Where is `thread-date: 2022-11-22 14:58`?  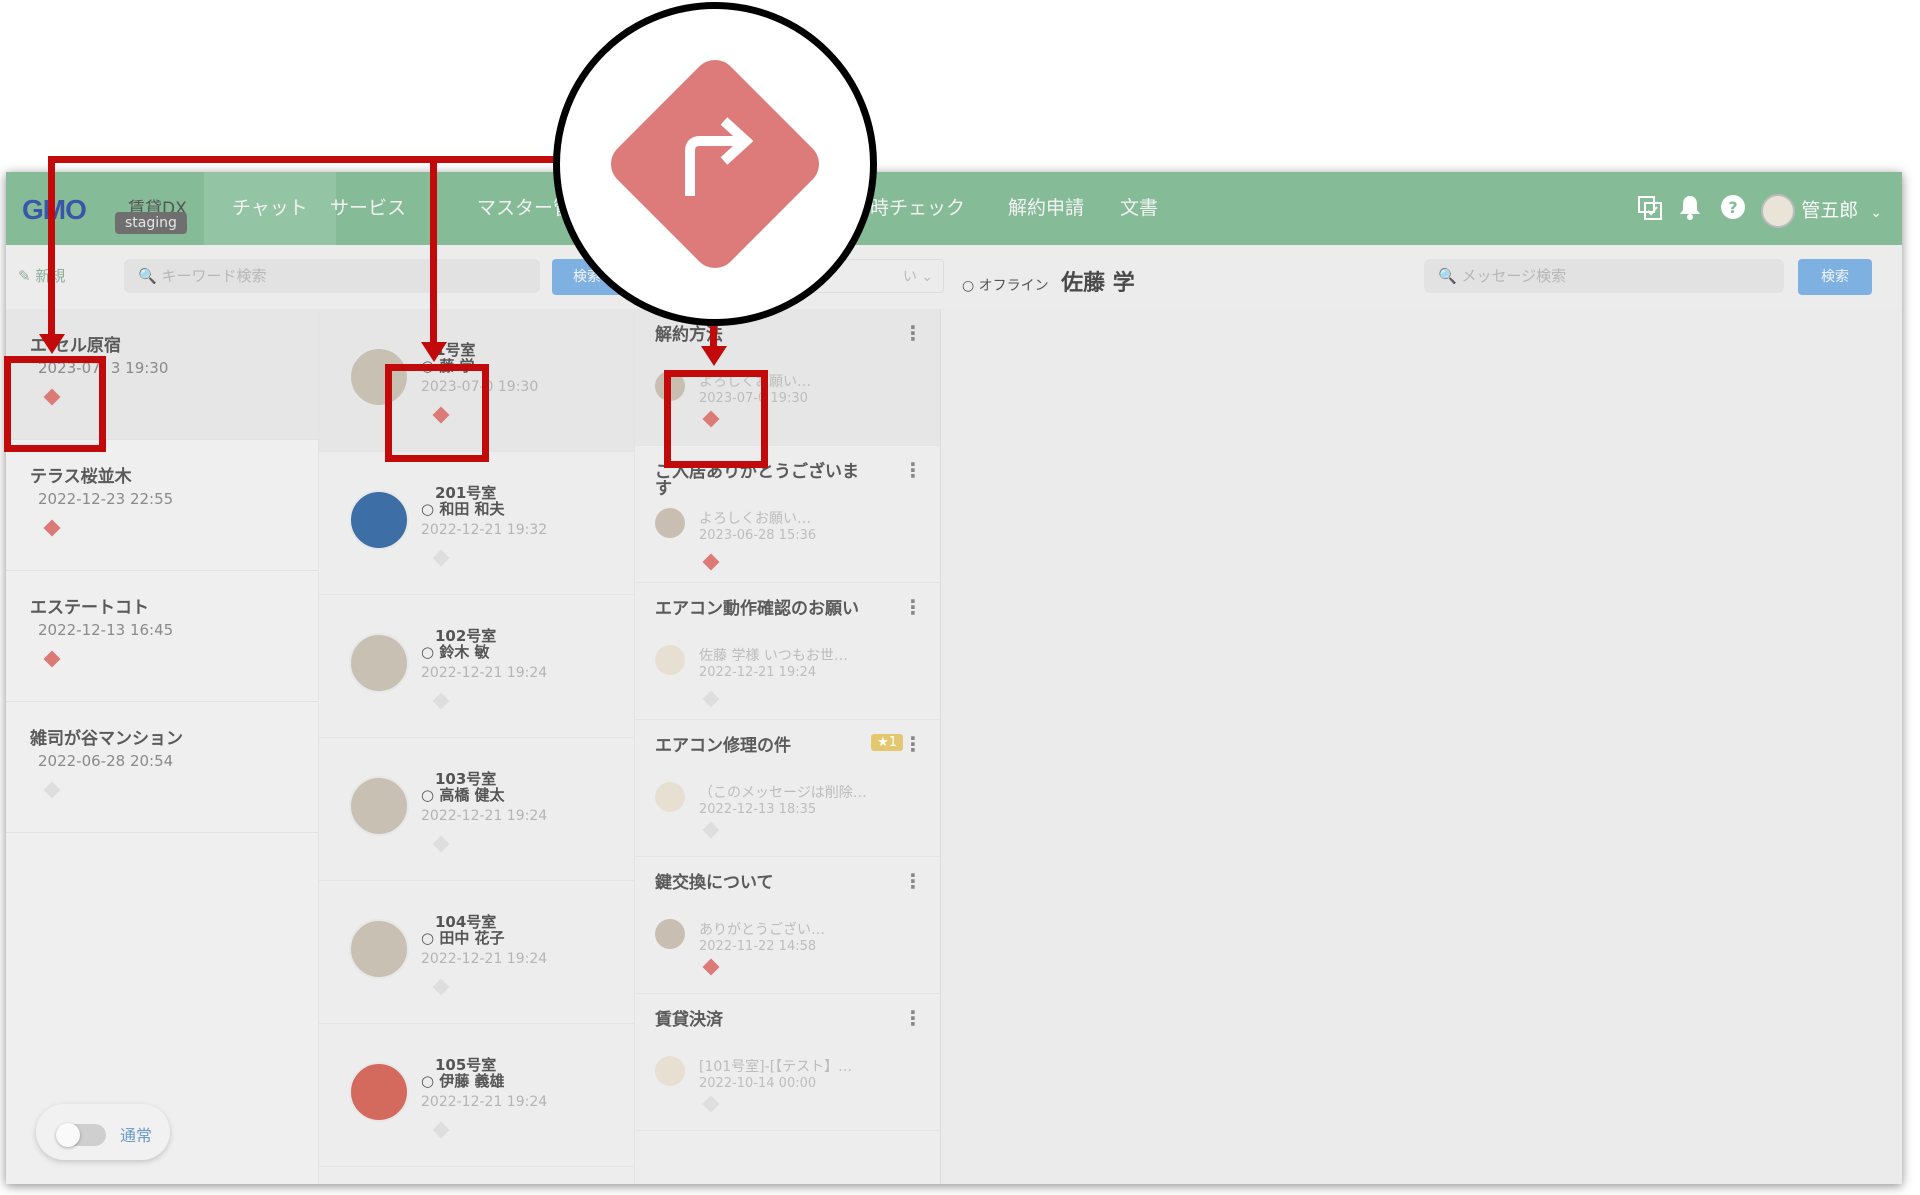
thread-date: 2022-11-22 14:58 is located at coordinates (758, 946).